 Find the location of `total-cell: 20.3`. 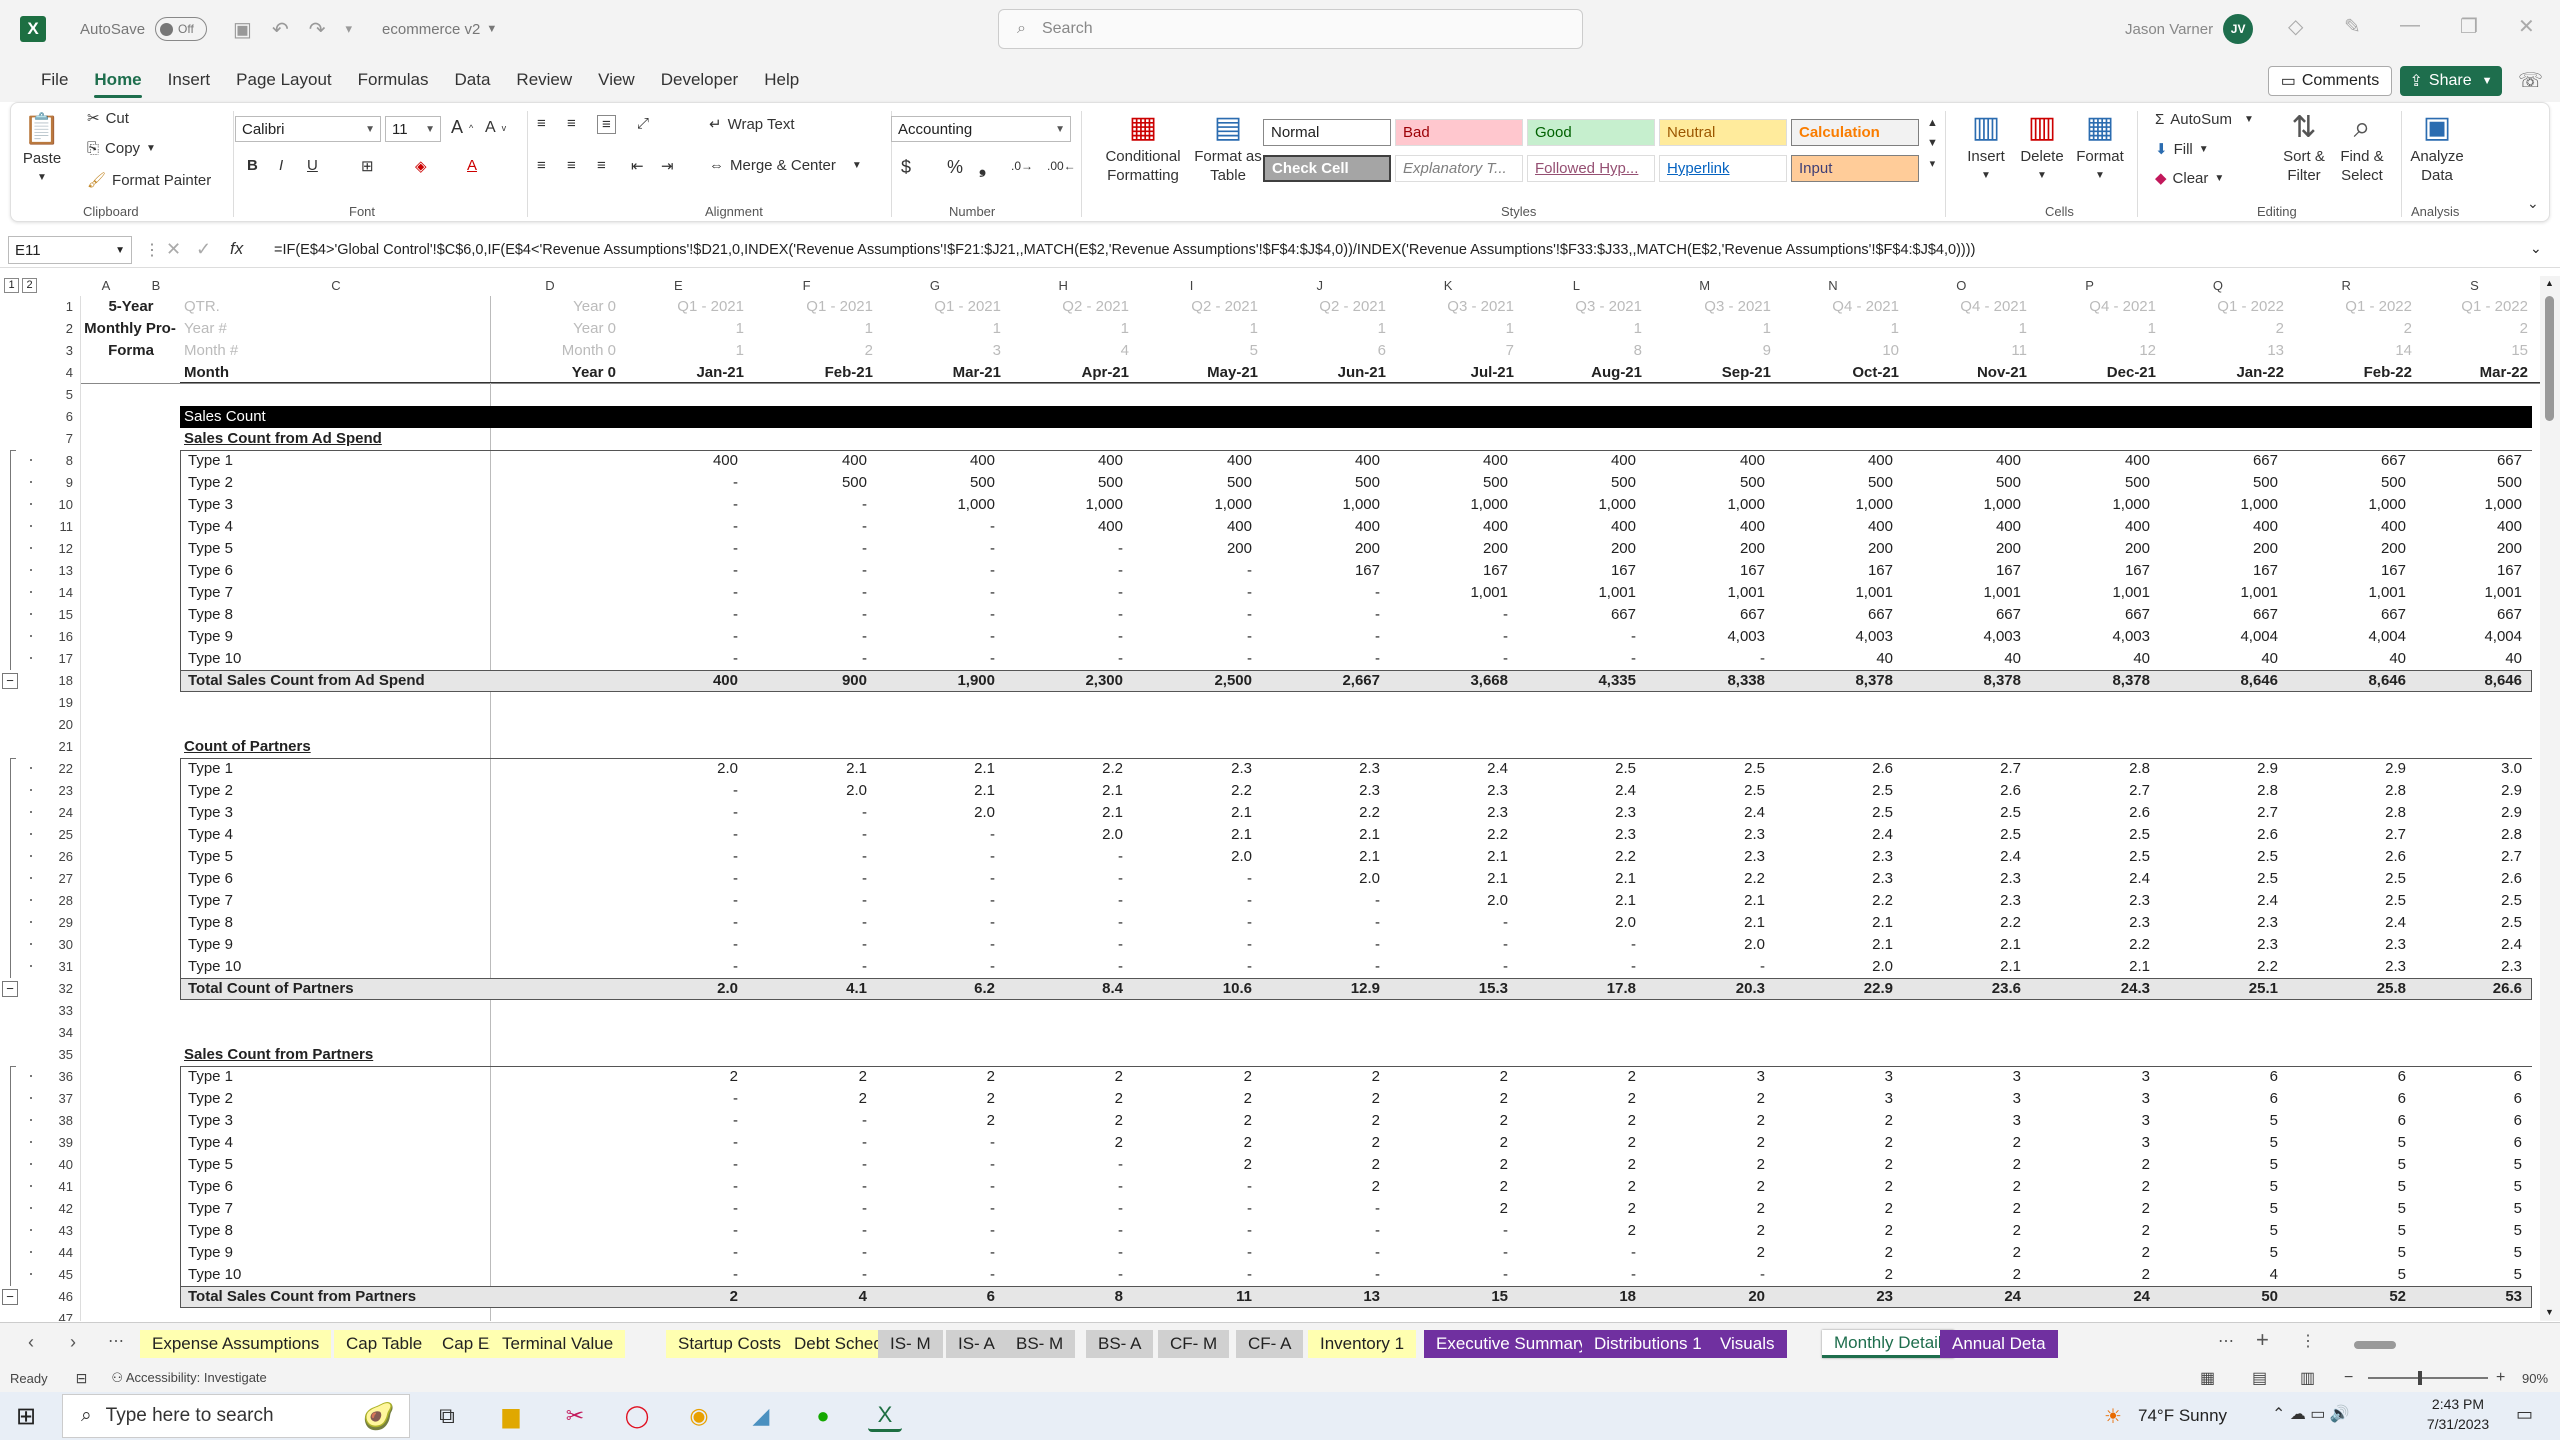

total-cell: 20.3 is located at coordinates (1713, 989).